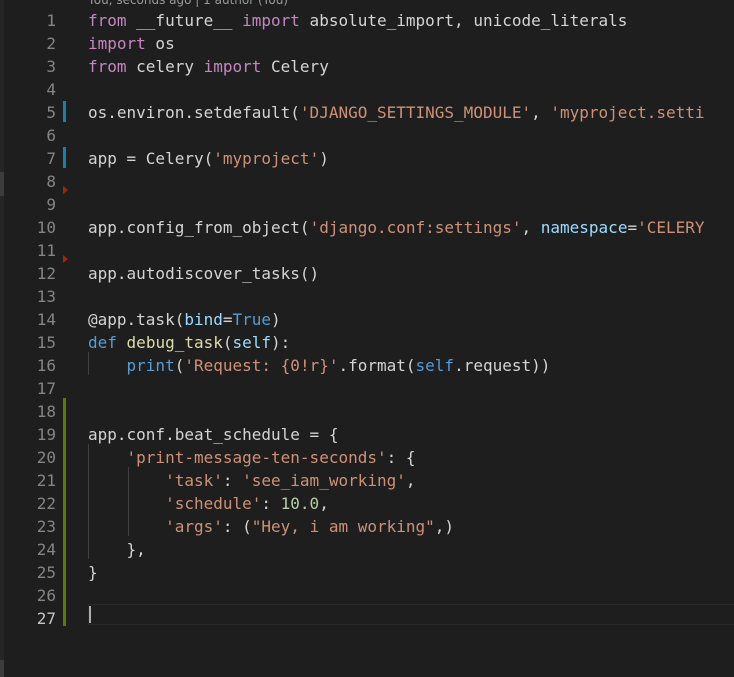 The height and width of the screenshot is (677, 734). I want to click on code-token: 'myproject.setti, so click(627, 112).